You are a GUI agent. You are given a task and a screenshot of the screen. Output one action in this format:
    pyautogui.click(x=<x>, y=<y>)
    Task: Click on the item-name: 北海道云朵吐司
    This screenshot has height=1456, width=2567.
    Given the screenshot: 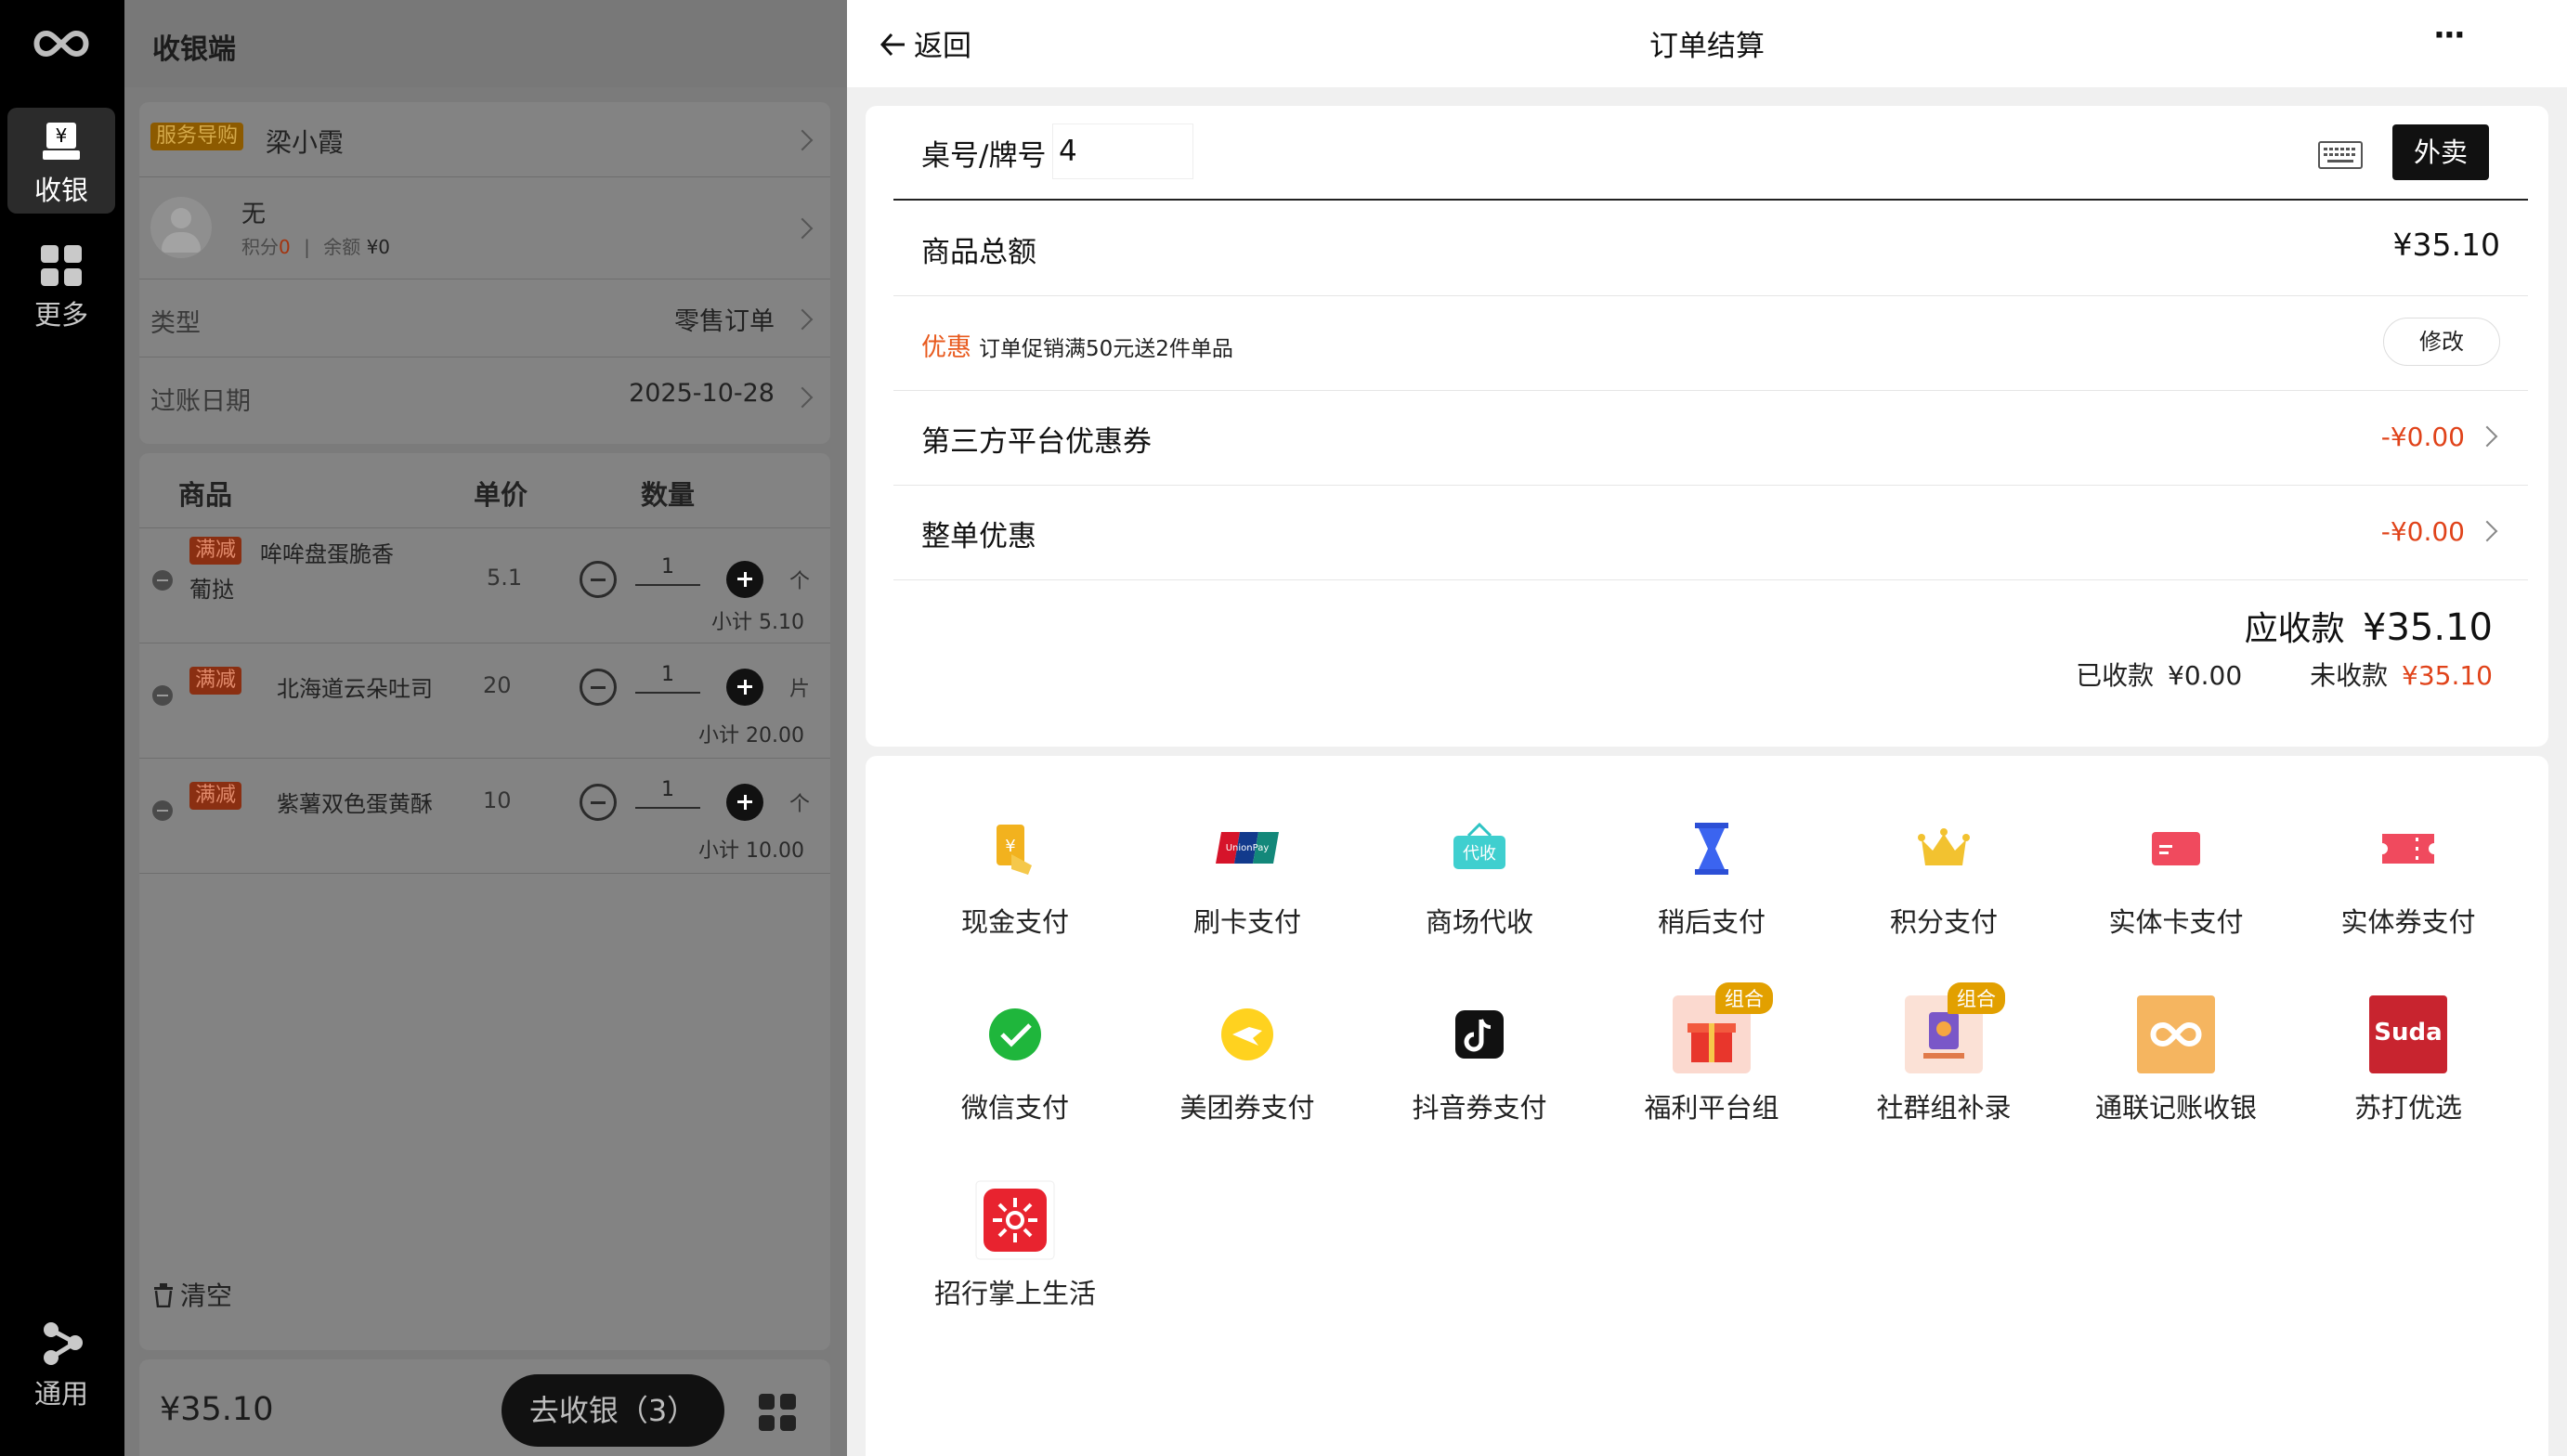 What is the action you would take?
    pyautogui.click(x=355, y=689)
    